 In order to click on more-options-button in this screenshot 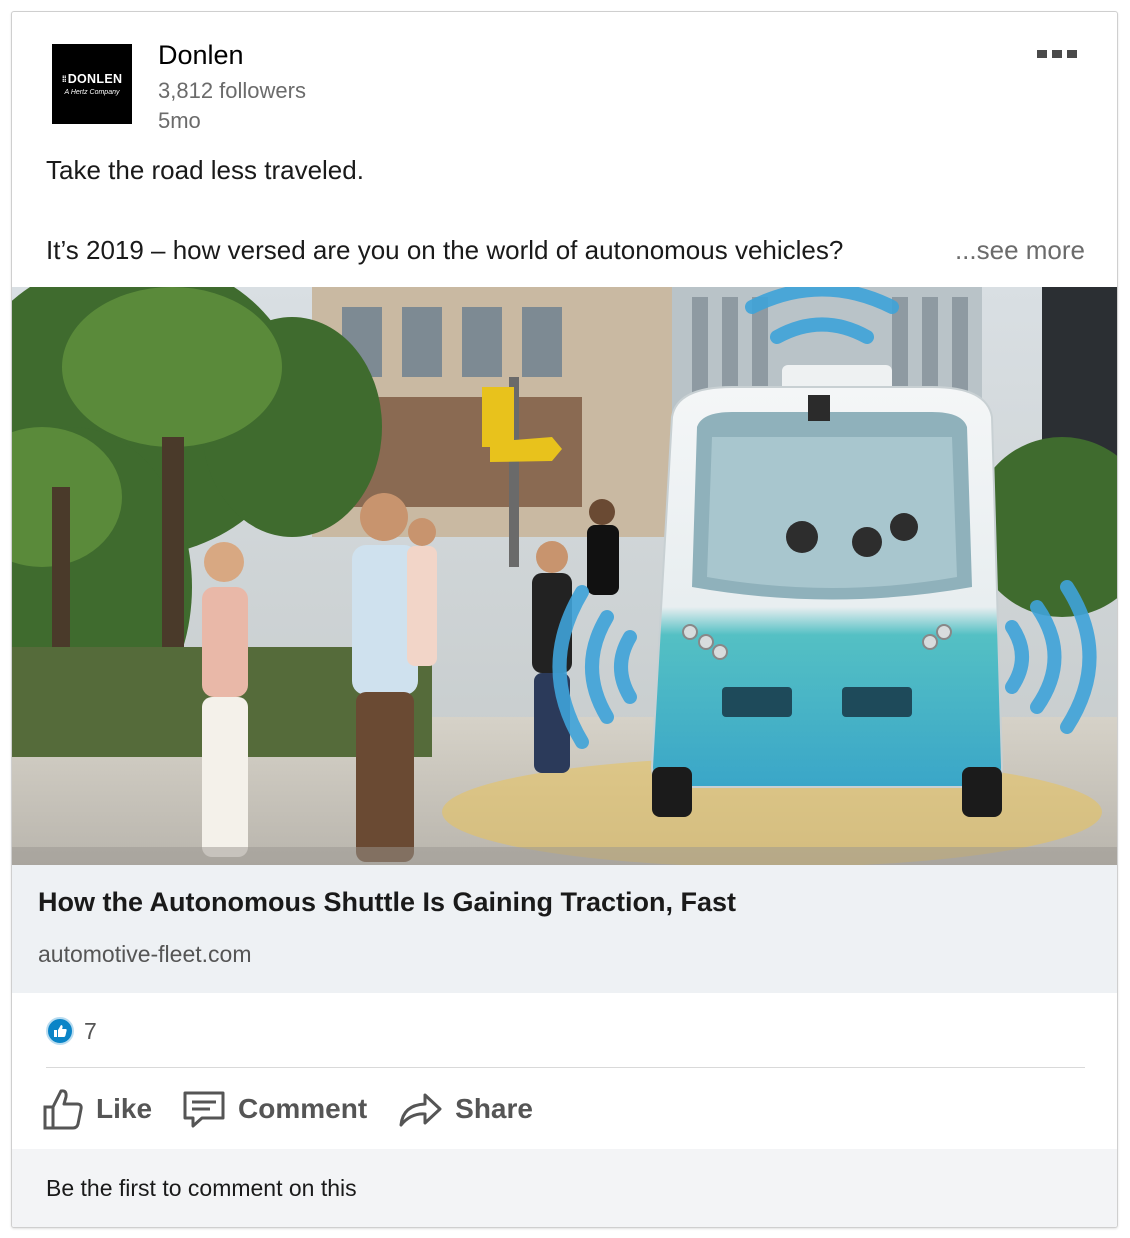, I will do `click(1057, 54)`.